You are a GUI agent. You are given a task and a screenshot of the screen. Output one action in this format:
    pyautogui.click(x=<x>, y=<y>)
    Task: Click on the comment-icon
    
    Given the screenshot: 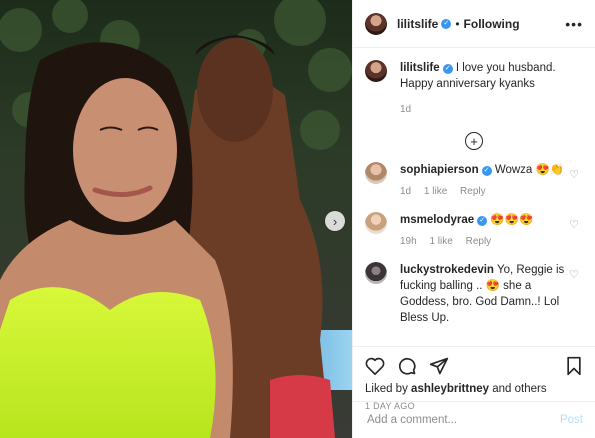 What is the action you would take?
    pyautogui.click(x=407, y=366)
    